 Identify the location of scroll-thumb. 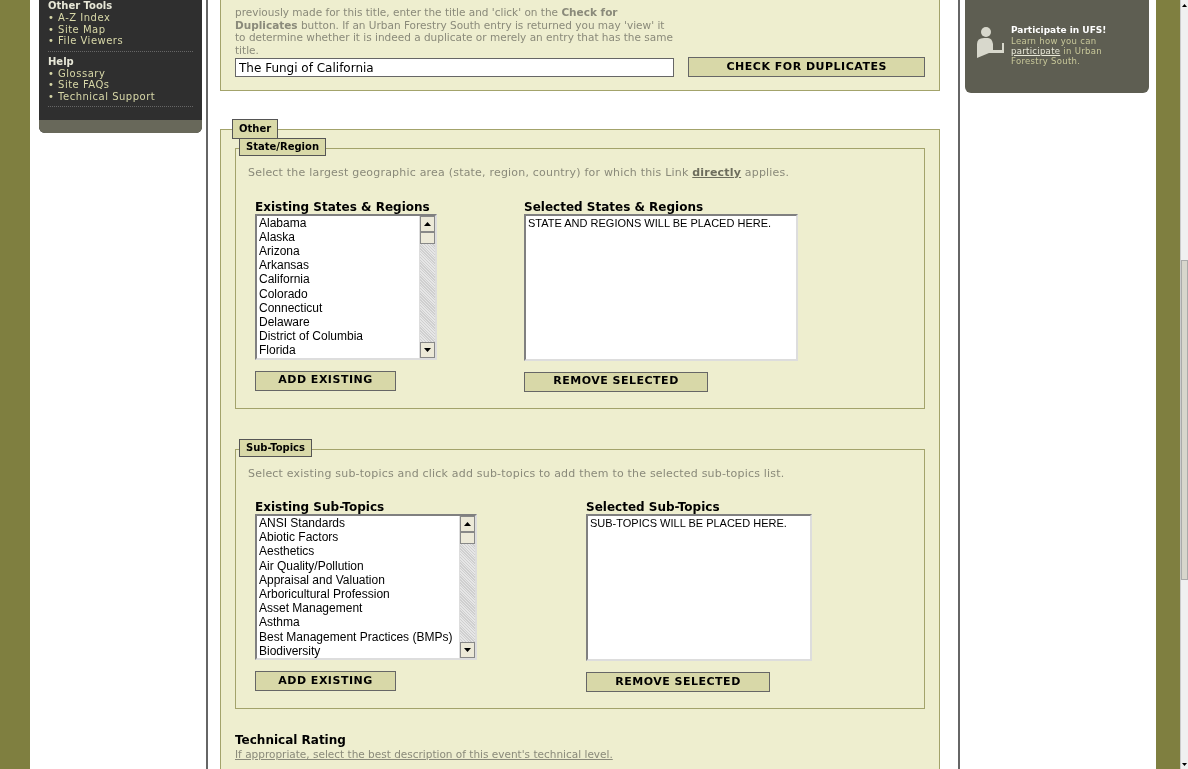
(467, 538).